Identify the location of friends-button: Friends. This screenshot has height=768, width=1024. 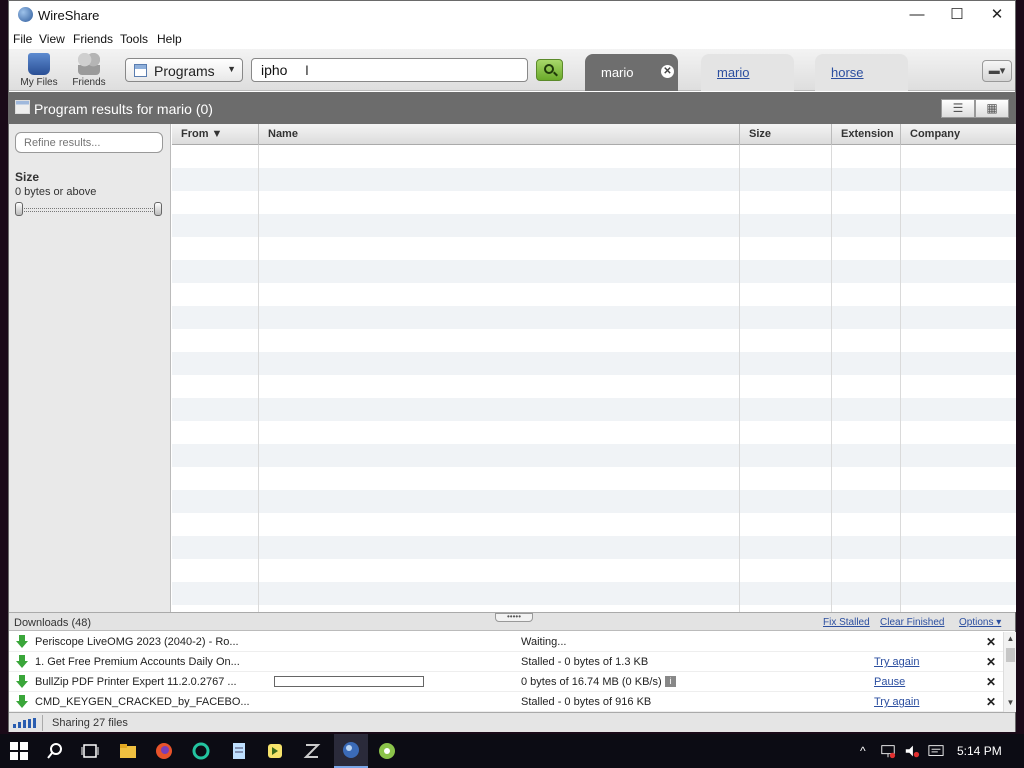
(89, 70).